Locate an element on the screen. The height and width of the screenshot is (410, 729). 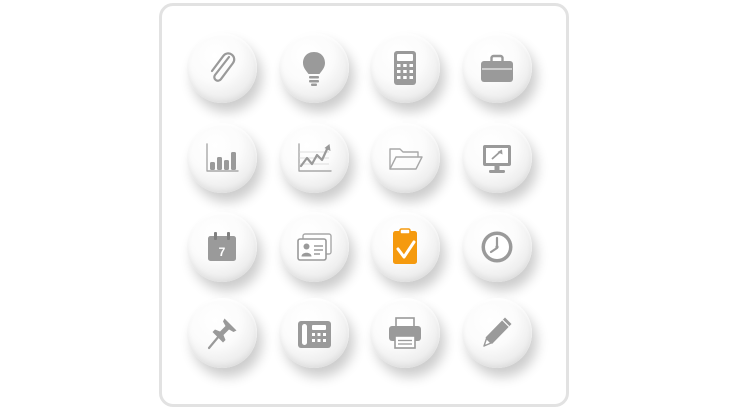
briefcase-icon is located at coordinates (497, 68).